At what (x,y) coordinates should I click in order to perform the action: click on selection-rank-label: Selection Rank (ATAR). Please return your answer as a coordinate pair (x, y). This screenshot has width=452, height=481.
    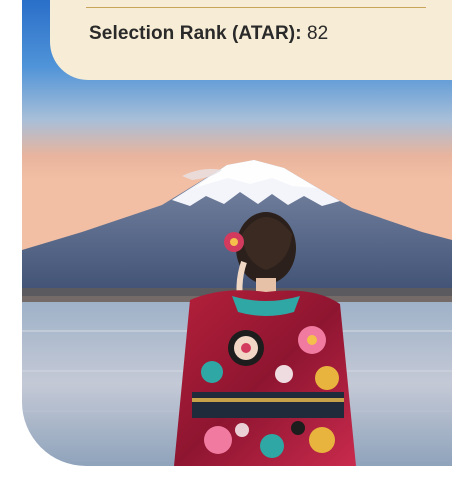
    Looking at the image, I should click on (192, 33).